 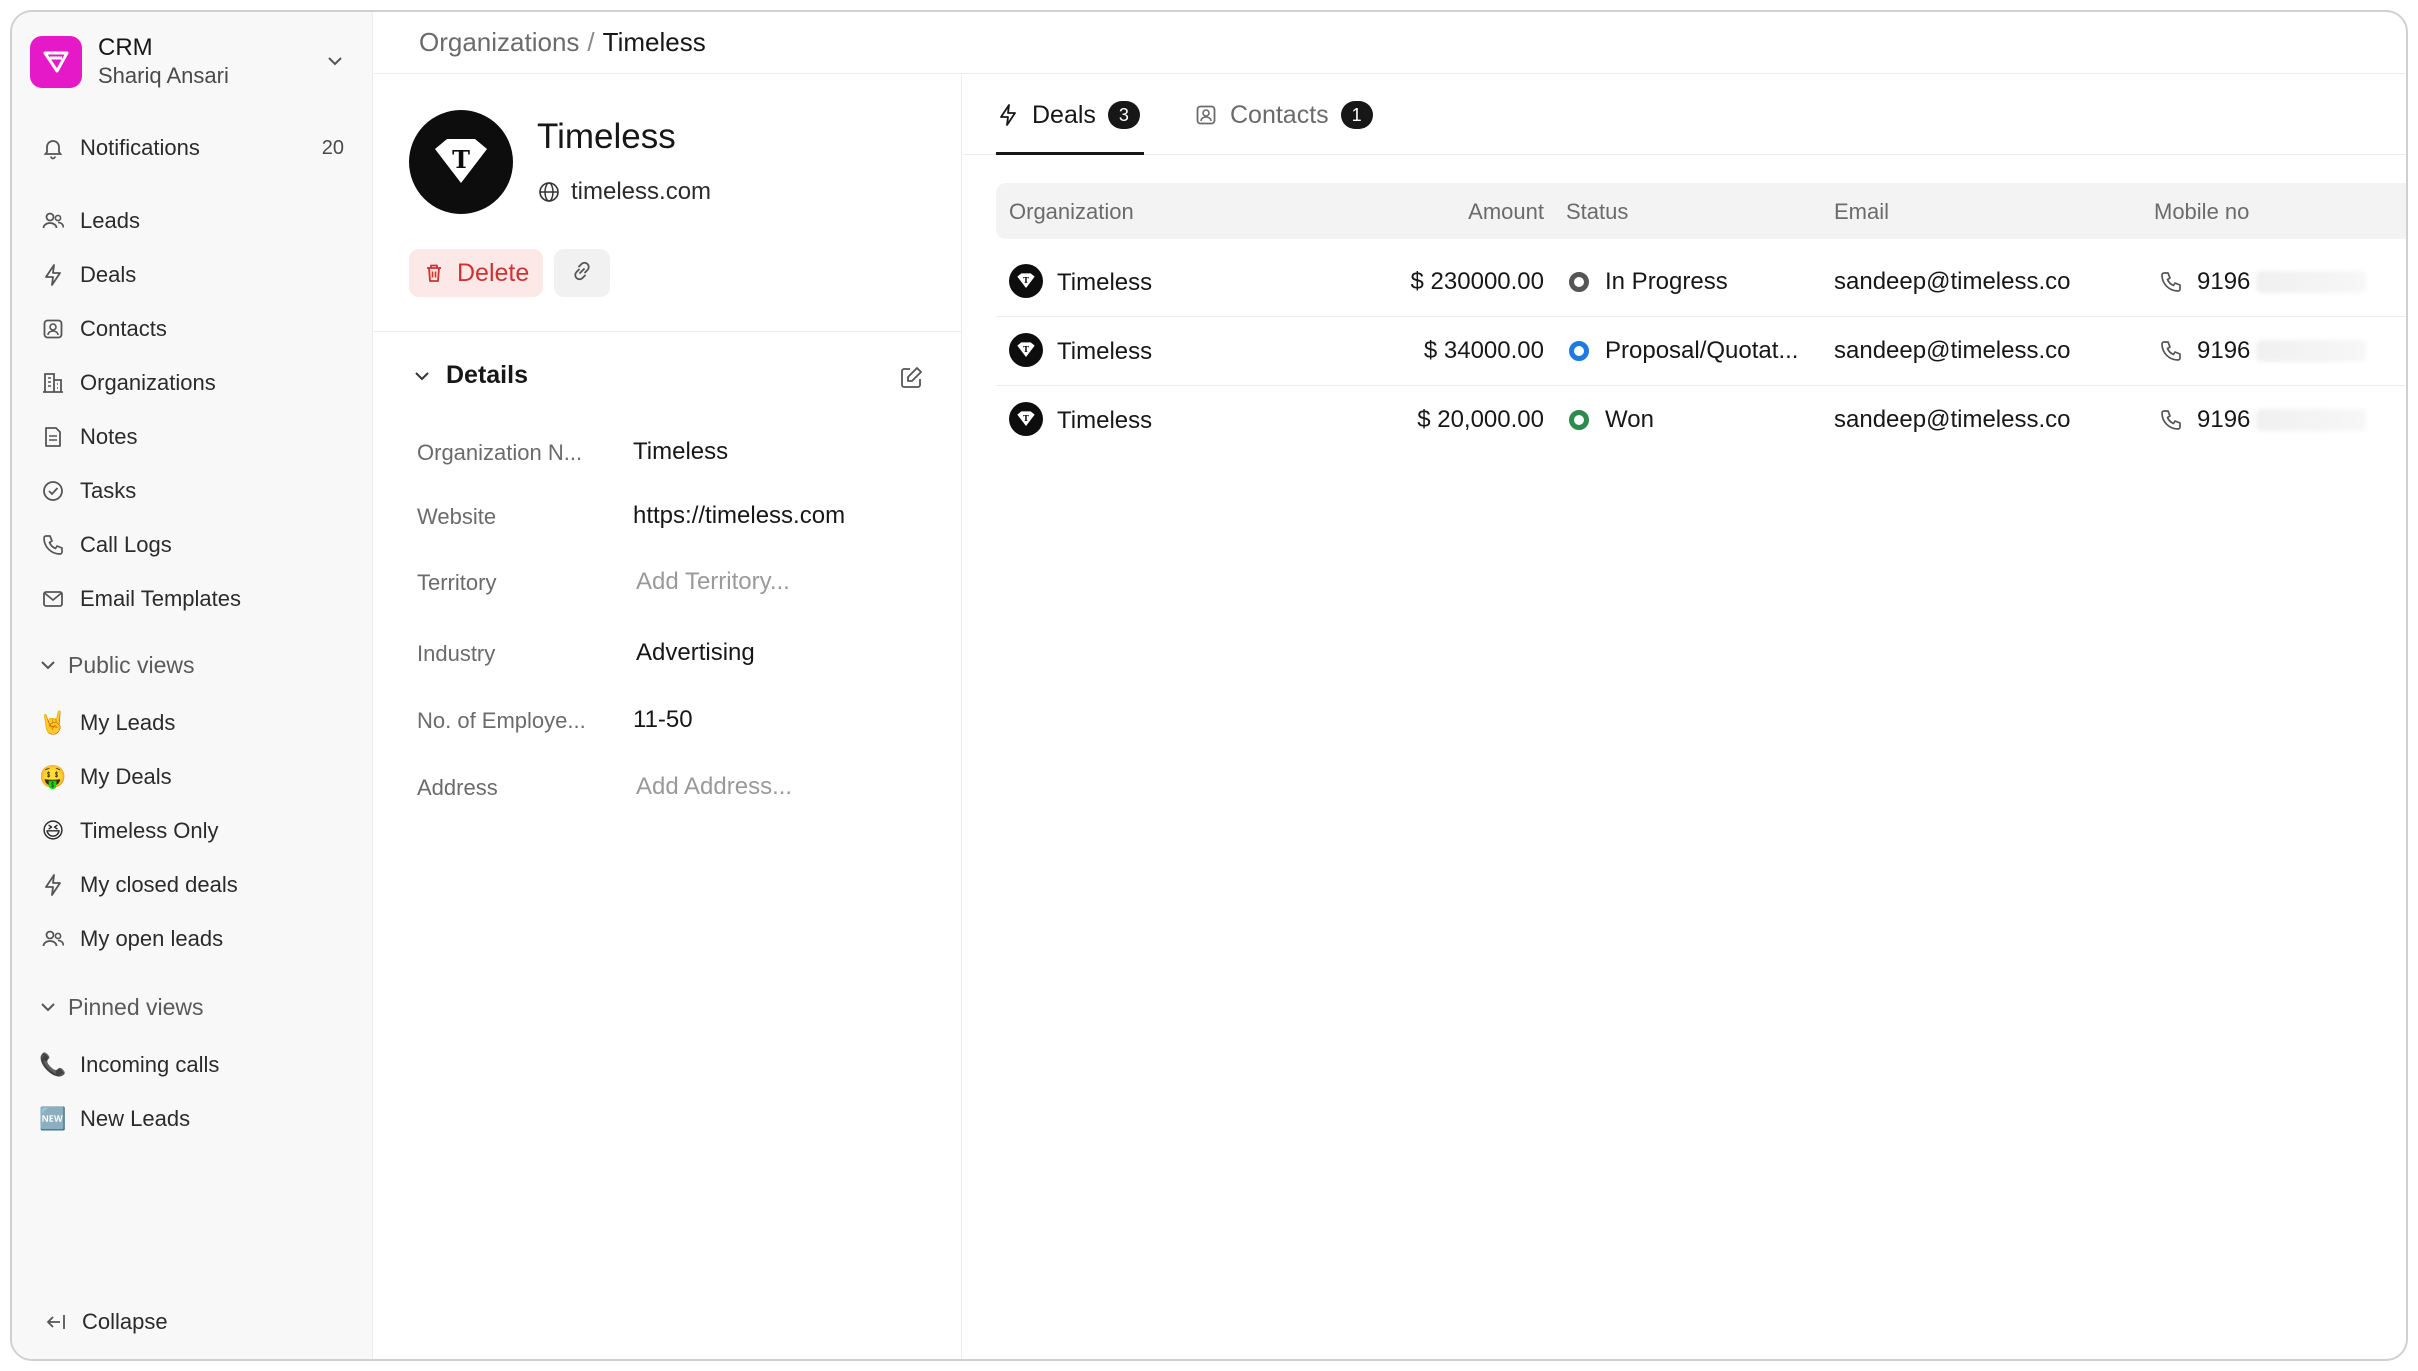 What do you see at coordinates (192, 491) in the screenshot?
I see `sidebar-item-tasks: Tasks` at bounding box center [192, 491].